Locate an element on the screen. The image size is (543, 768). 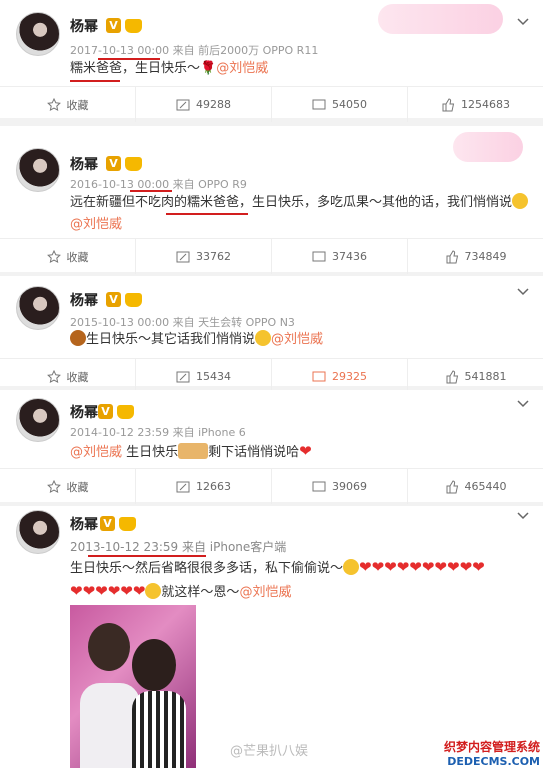
post-text: 远在新疆但不吃肉的糯米爸爸，生日快乐，多吃瓜果～其他的话，我们悄悄说 @刘恺威 is located at coordinates (299, 214).